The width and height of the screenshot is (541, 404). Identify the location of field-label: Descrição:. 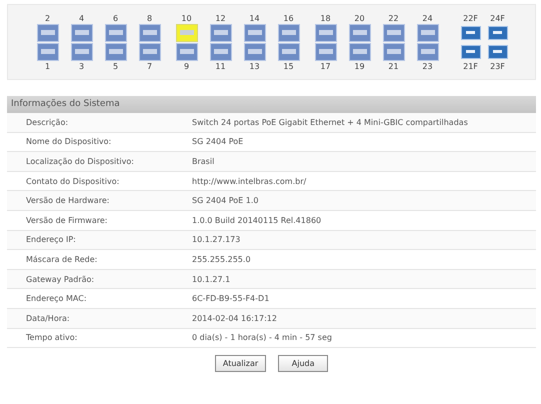
(47, 122).